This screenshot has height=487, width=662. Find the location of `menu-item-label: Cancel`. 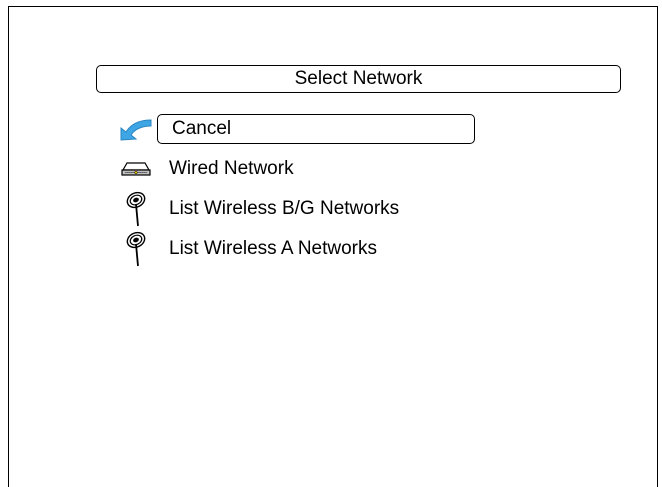

menu-item-label: Cancel is located at coordinates (316, 129).